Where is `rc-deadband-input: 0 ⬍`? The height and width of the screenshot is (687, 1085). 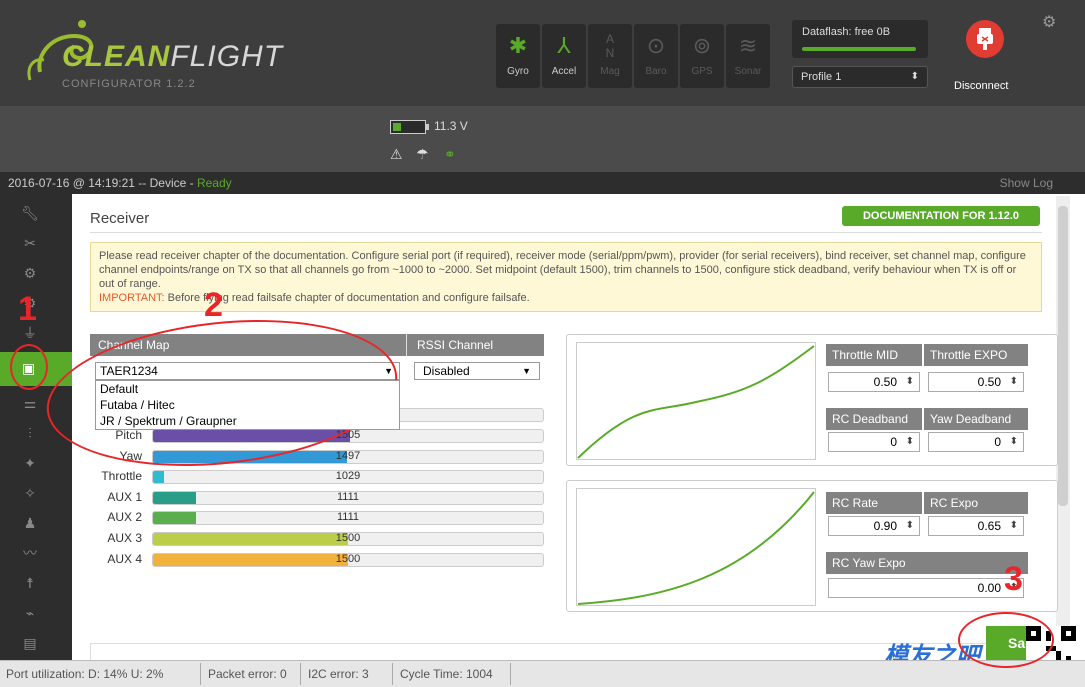 rc-deadband-input: 0 ⬍ is located at coordinates (874, 442).